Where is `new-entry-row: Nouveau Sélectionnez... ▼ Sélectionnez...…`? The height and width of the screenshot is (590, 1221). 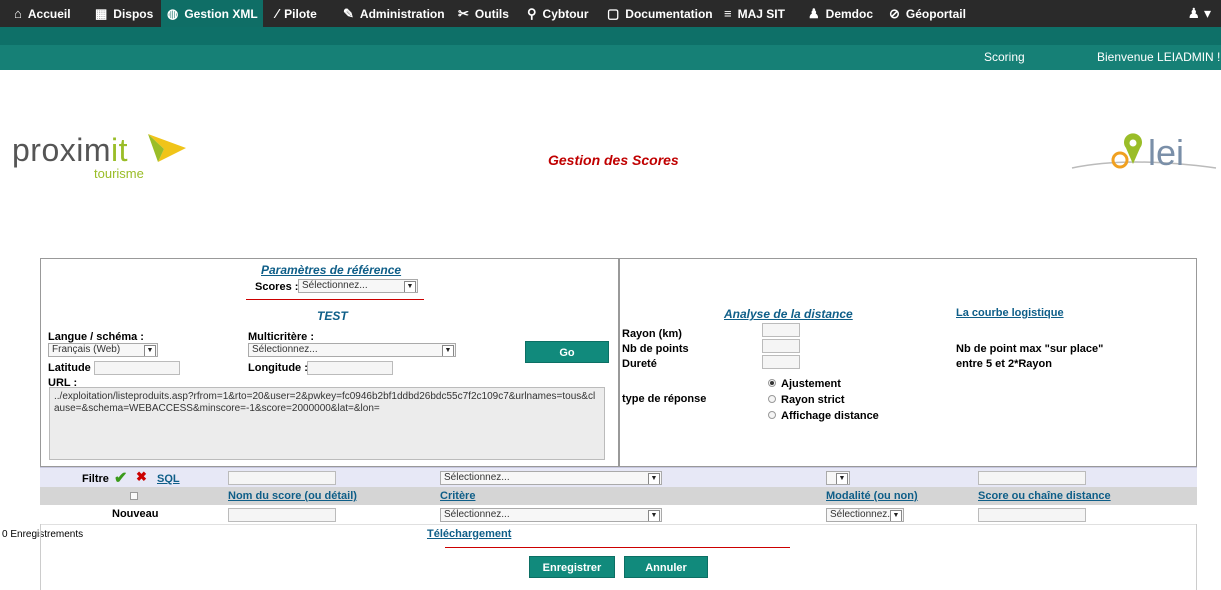 new-entry-row: Nouveau Sélectionnez... ▼ Sélectionnez...… is located at coordinates (618, 515).